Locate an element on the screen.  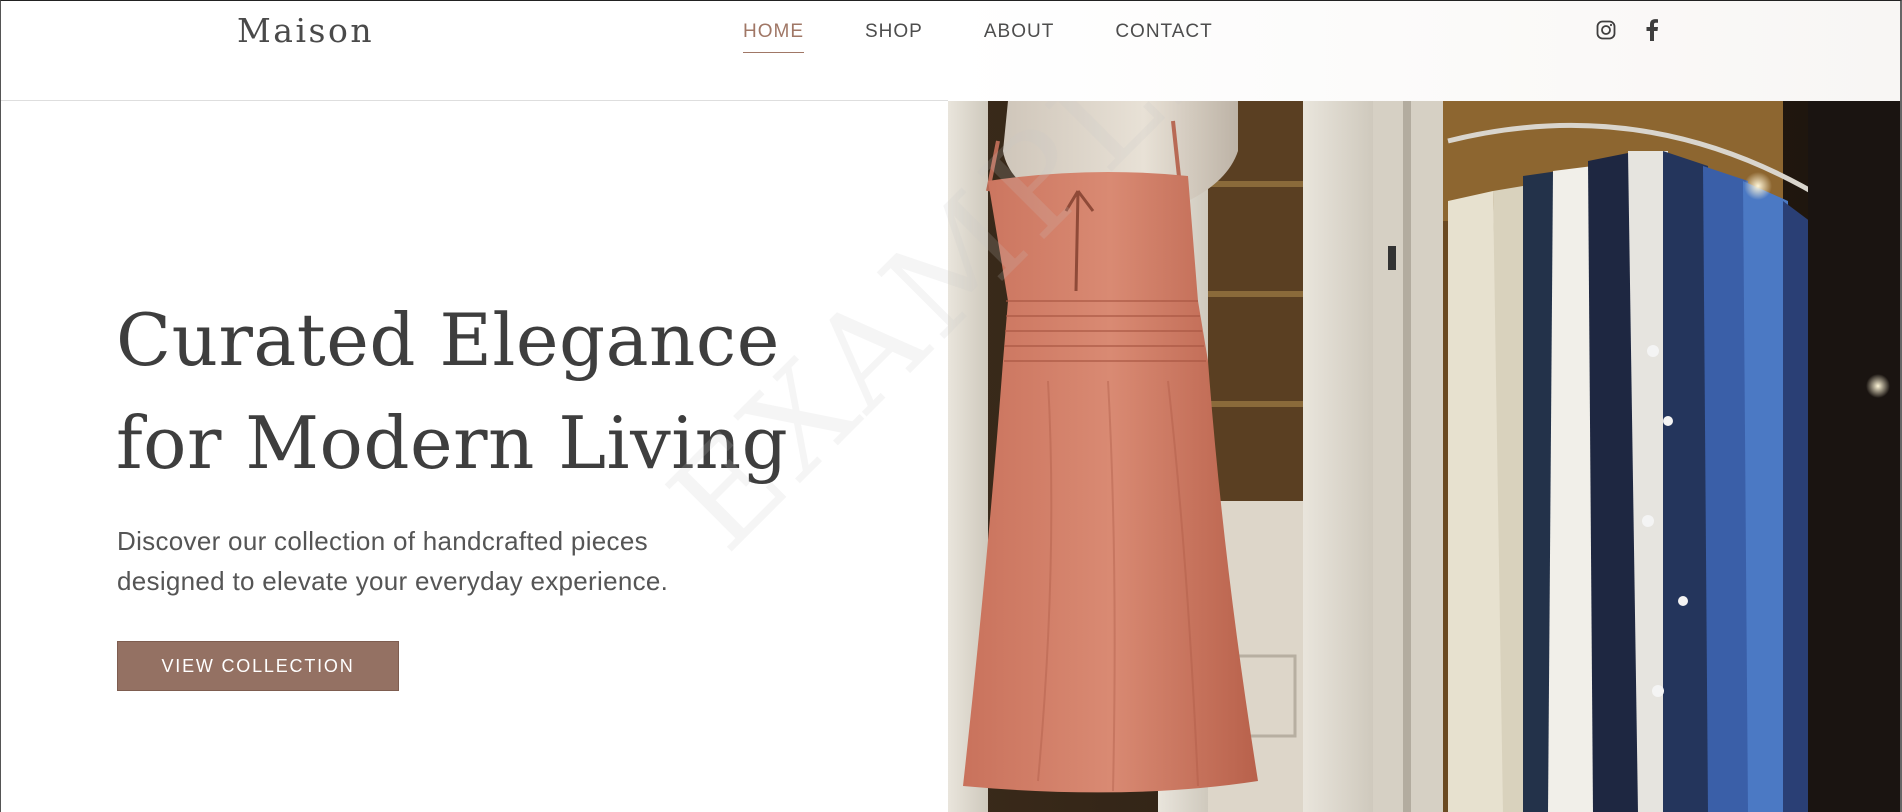
nav-shop: SHOP is located at coordinates (894, 37).